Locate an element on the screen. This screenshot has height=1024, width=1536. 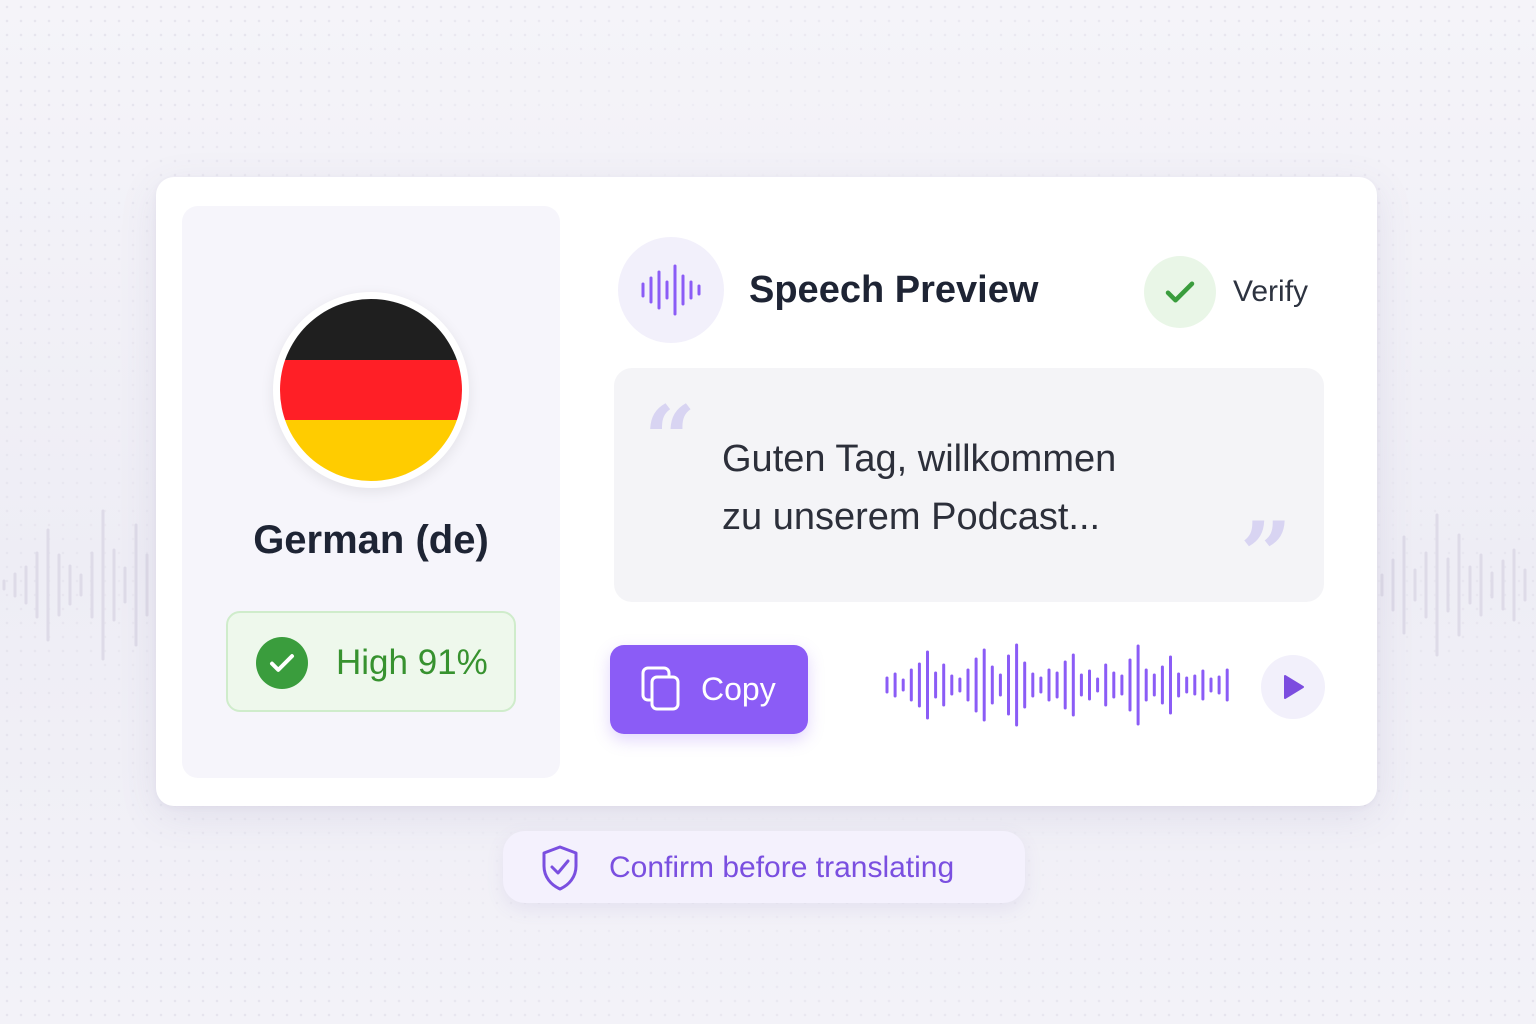
copy-button: Copy is located at coordinates (709, 689).